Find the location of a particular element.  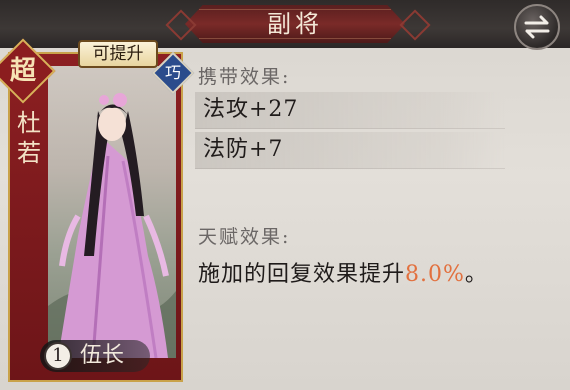

effect-text: 法防+7 is located at coordinates (243, 149).